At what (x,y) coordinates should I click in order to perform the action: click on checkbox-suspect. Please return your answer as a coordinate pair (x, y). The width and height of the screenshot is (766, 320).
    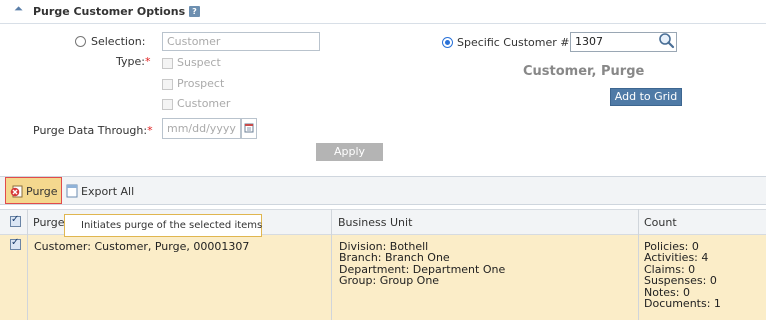
    Looking at the image, I should click on (167, 63).